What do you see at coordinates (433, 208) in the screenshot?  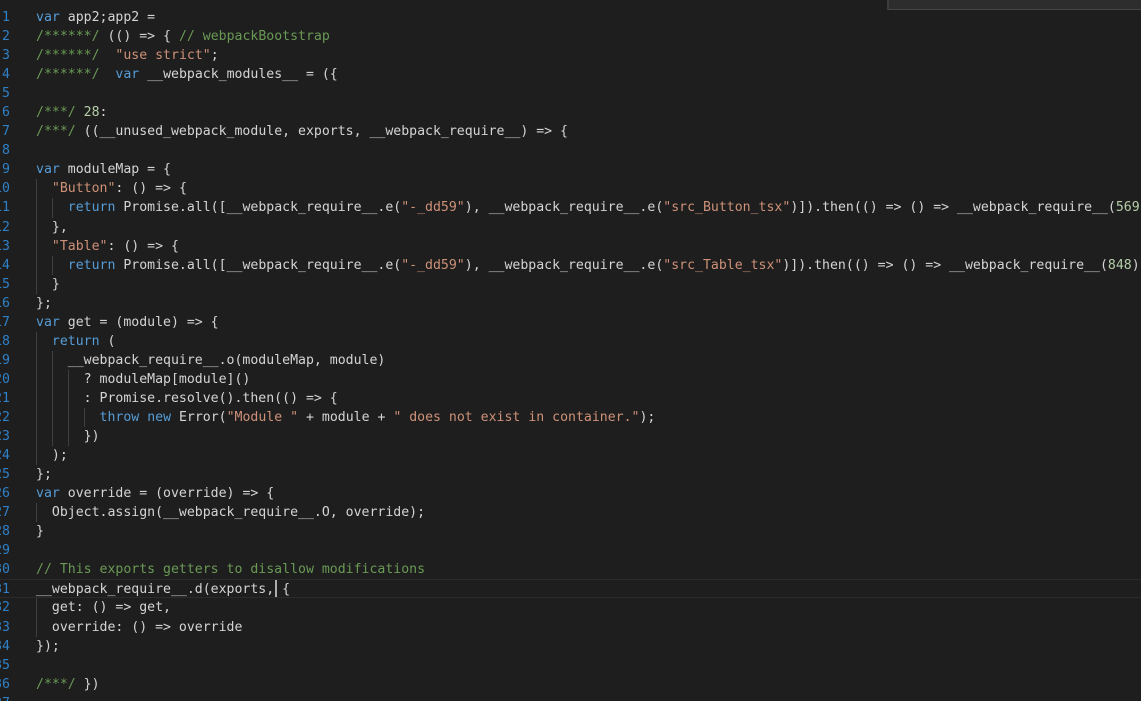 I see `code-token: "-_dd59"` at bounding box center [433, 208].